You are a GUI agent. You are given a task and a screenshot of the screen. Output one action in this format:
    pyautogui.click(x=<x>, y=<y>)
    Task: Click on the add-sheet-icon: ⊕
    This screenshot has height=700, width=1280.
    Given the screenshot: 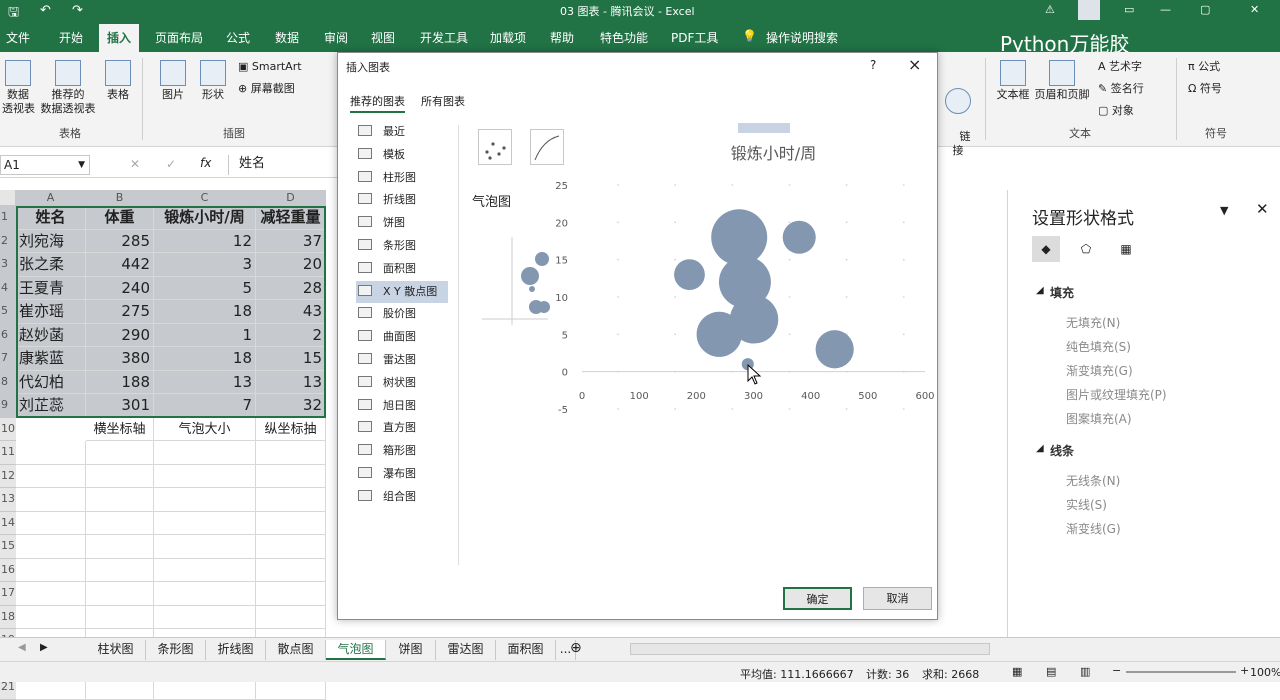 What is the action you would take?
    pyautogui.click(x=576, y=648)
    